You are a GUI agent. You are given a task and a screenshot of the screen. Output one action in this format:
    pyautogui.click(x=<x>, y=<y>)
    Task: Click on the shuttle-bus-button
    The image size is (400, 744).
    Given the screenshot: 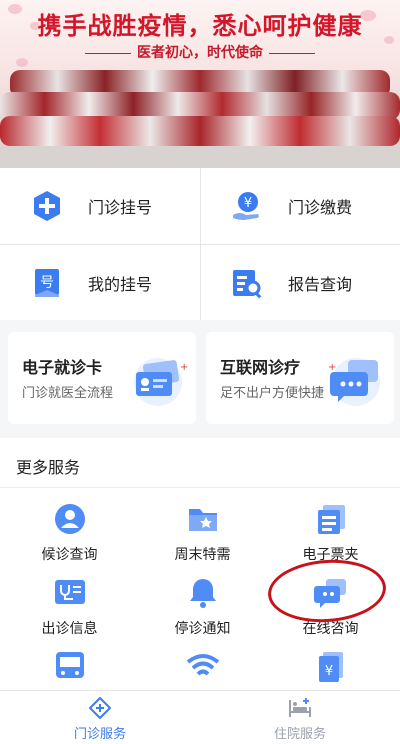 What is the action you would take?
    pyautogui.click(x=69, y=671)
    